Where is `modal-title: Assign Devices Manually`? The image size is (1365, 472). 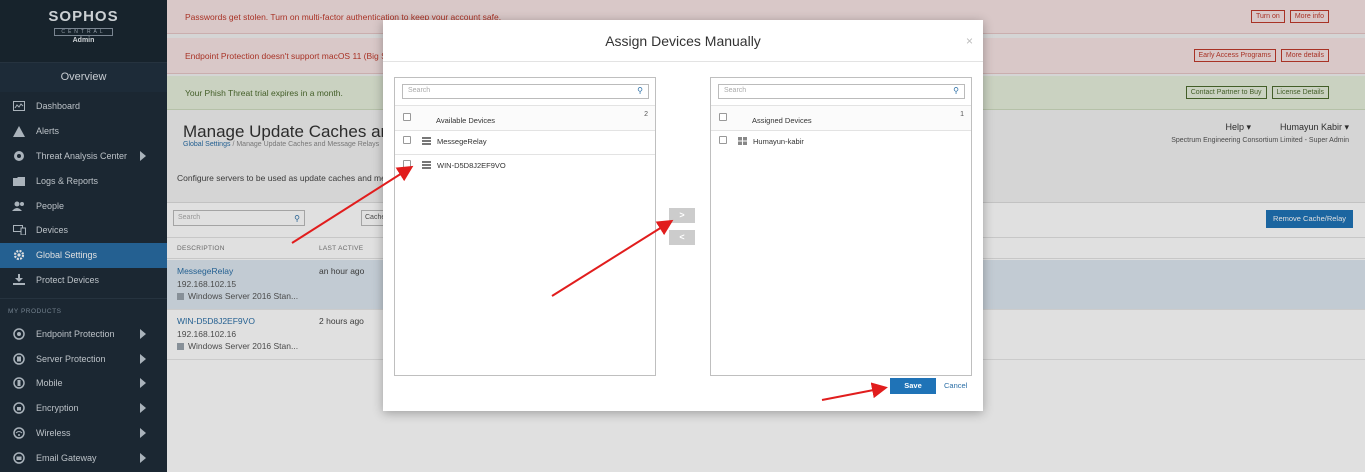
modal-title: Assign Devices Manually is located at coordinates (683, 41).